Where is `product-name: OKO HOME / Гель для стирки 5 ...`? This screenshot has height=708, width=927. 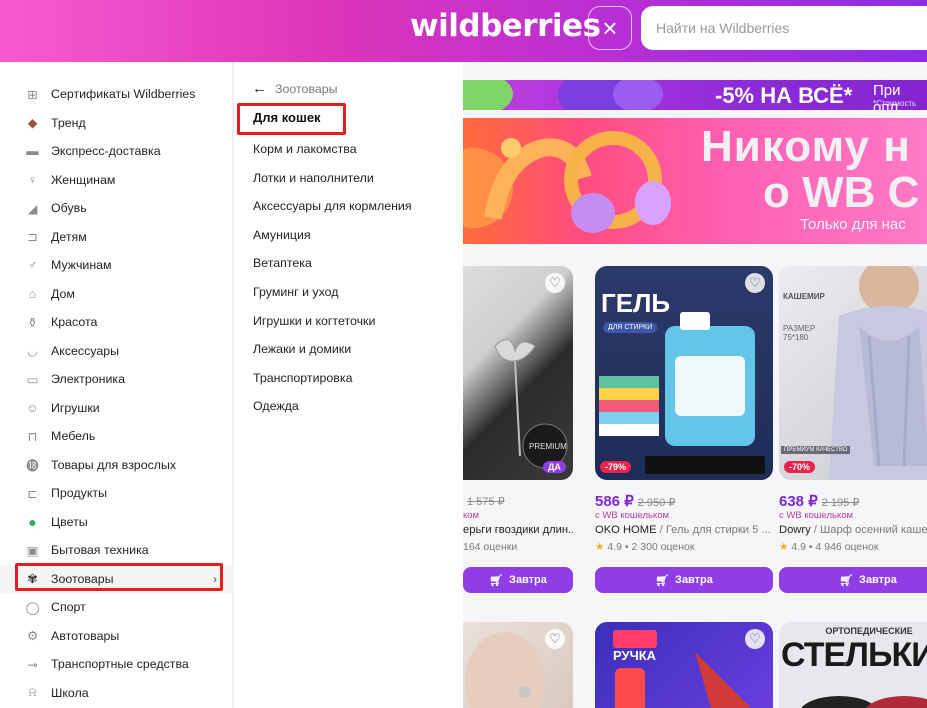 product-name: OKO HOME / Гель для стирки 5 ... is located at coordinates (684, 530).